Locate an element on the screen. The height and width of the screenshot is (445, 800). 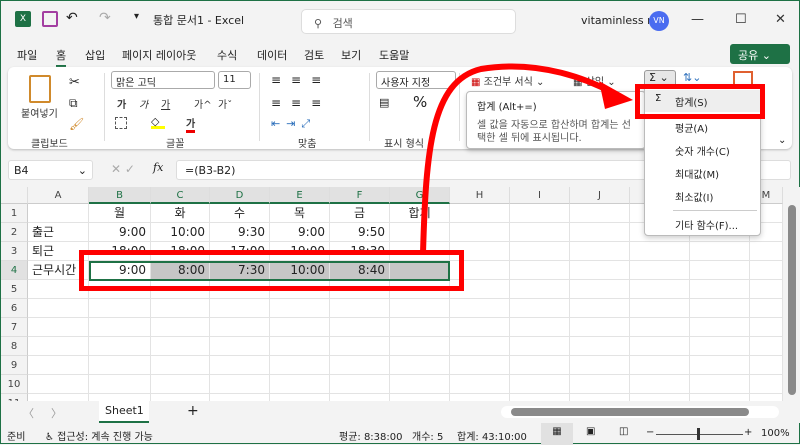
annotation-arrow is located at coordinates (526, 158).